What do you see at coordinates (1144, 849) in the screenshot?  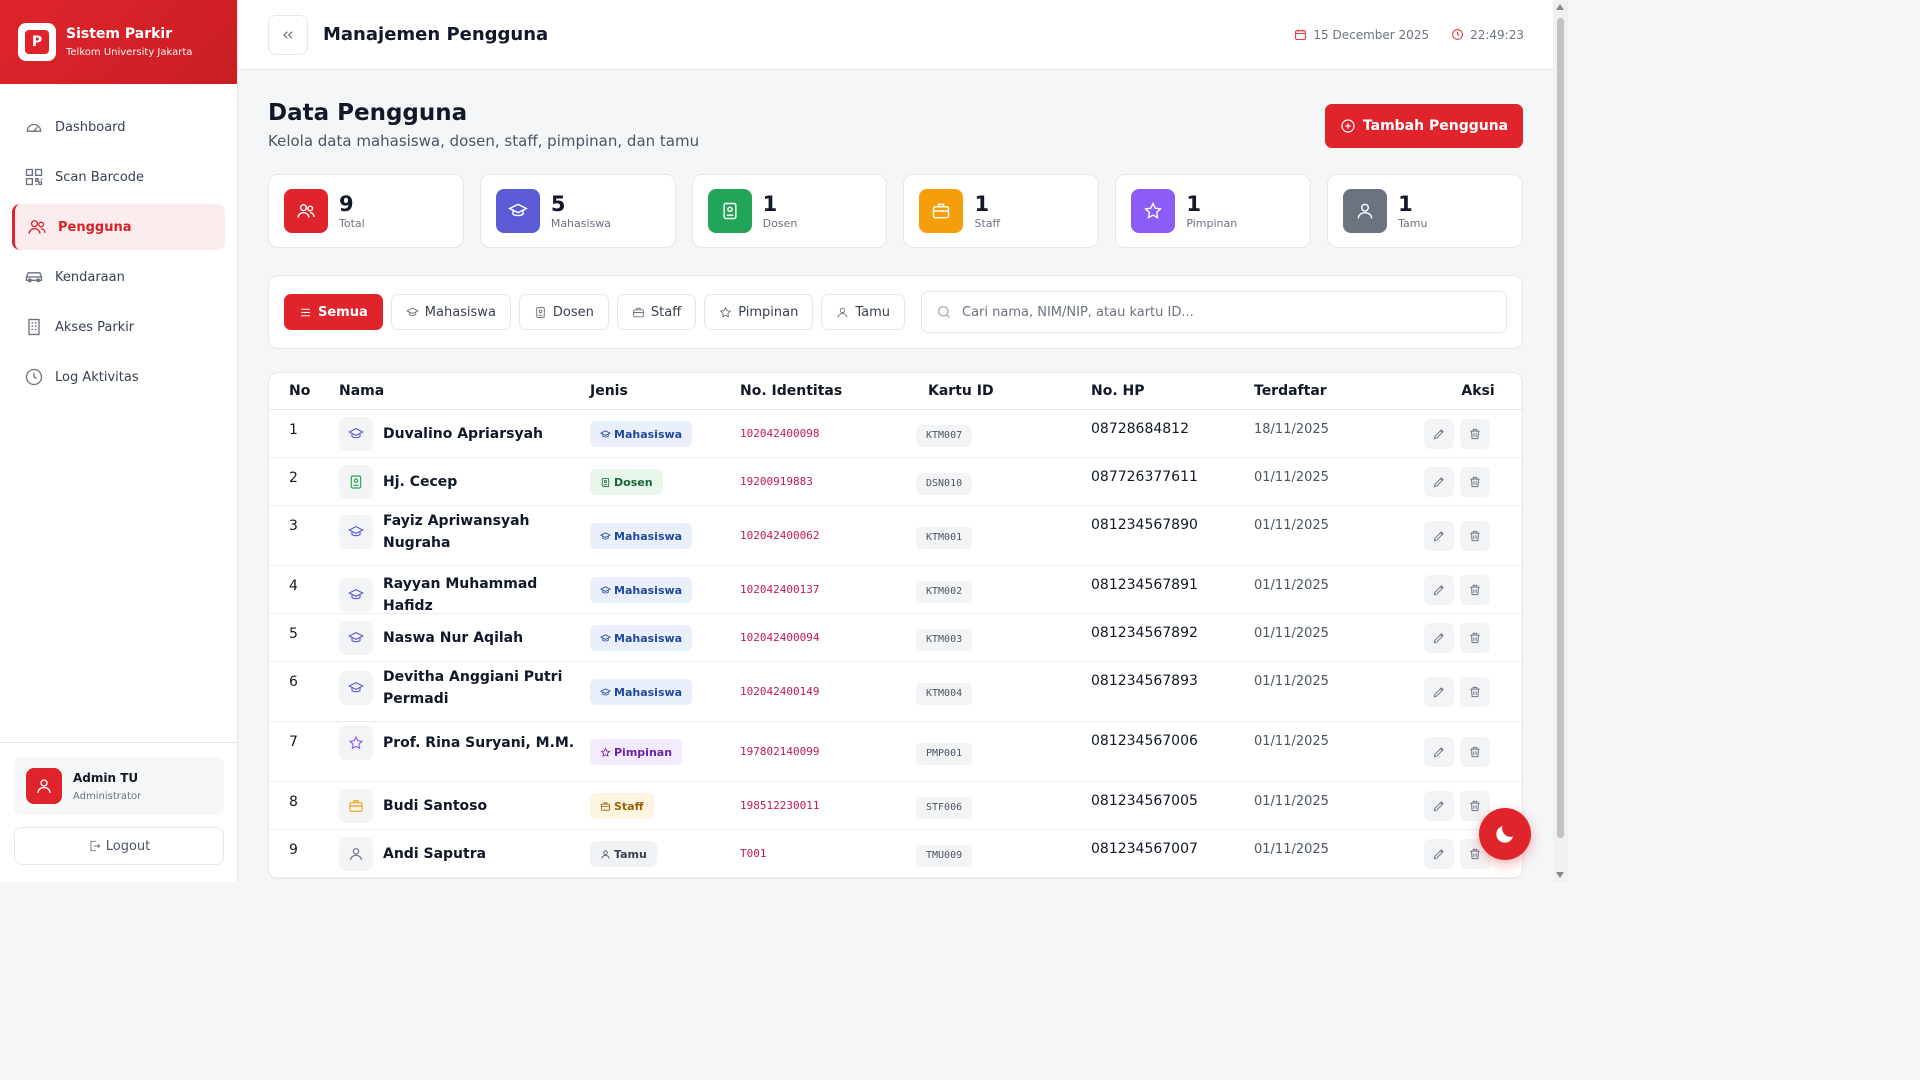 I see `cell-hp: 081234567007` at bounding box center [1144, 849].